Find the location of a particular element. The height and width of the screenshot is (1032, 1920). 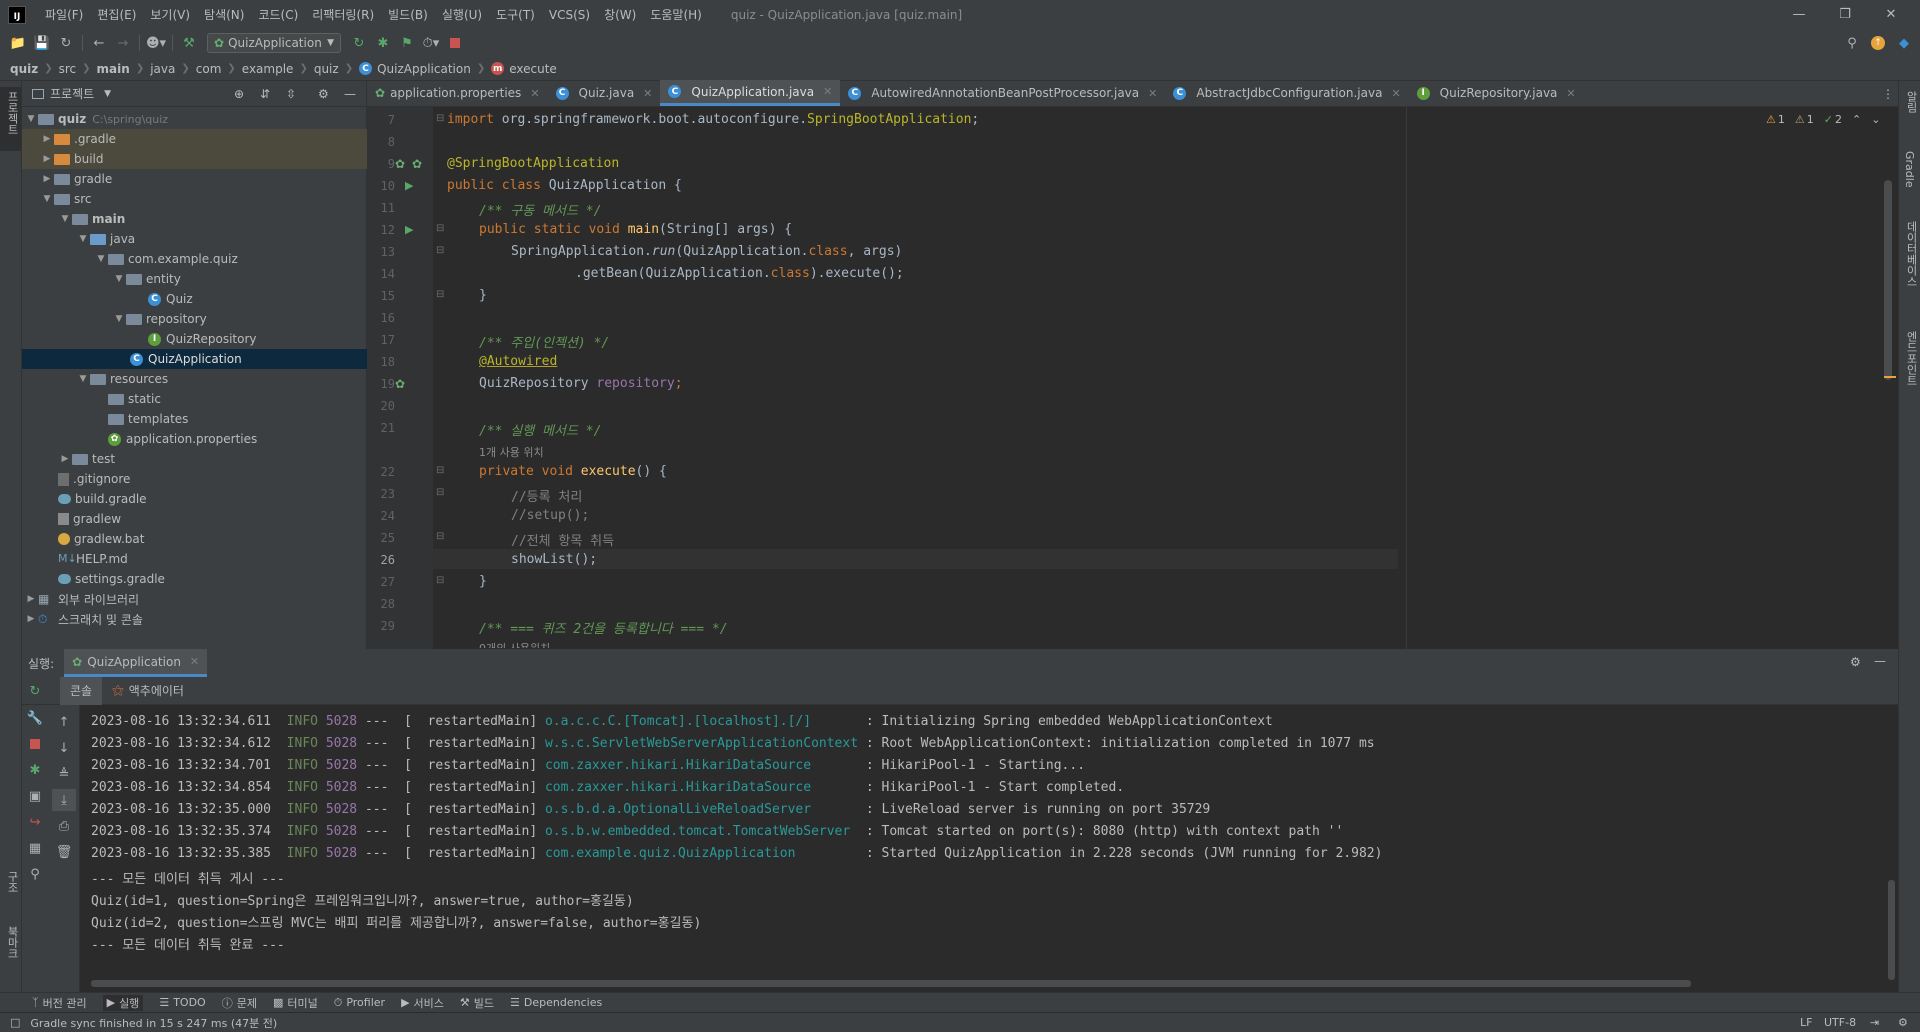

code-line: /** 실행 메서드 */ is located at coordinates (540, 429).